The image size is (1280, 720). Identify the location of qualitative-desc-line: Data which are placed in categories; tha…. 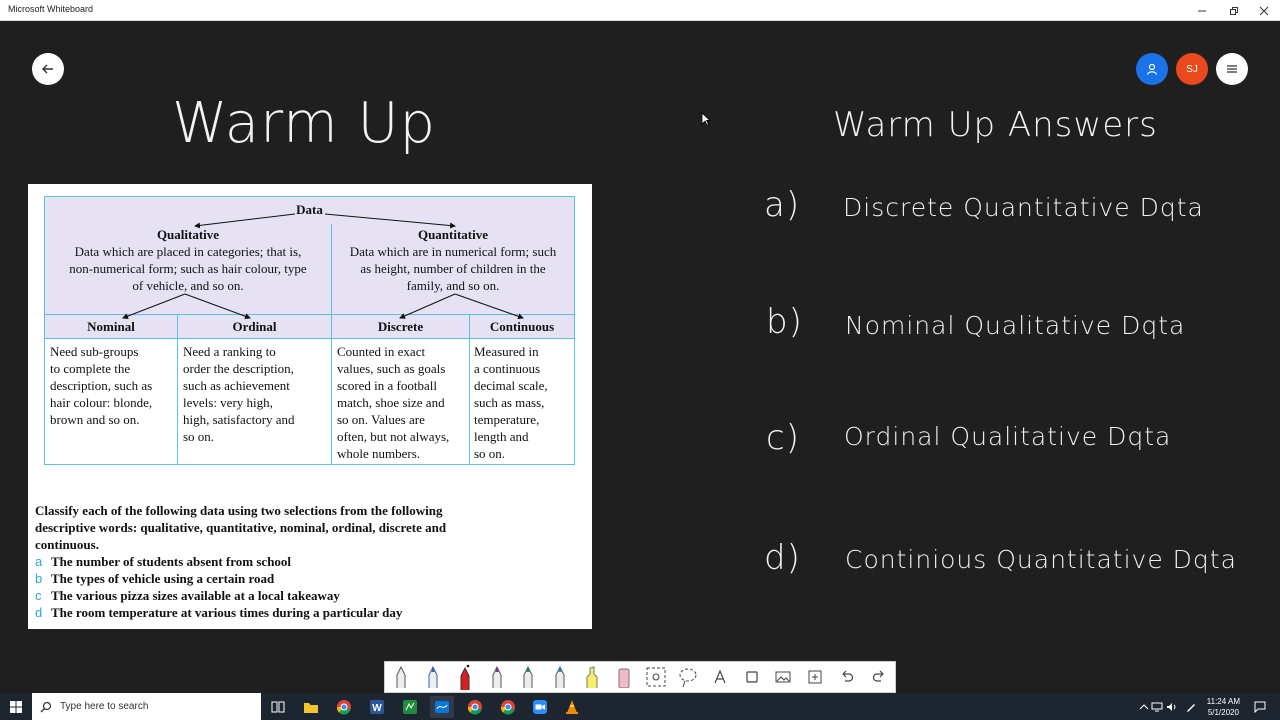
(188, 251).